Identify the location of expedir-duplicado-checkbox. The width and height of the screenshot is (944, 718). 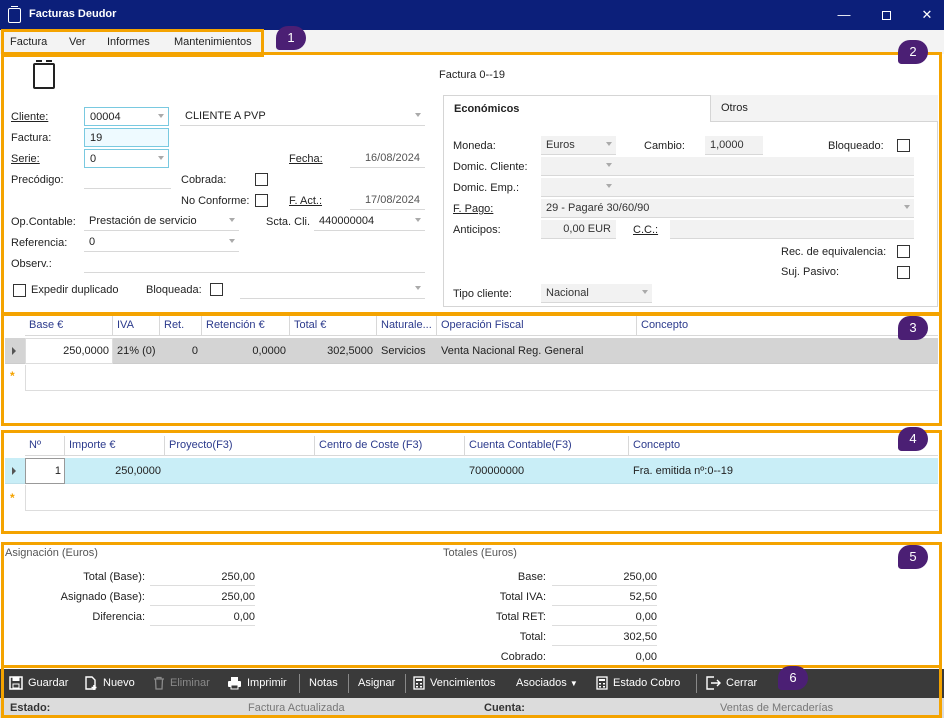
(19, 290).